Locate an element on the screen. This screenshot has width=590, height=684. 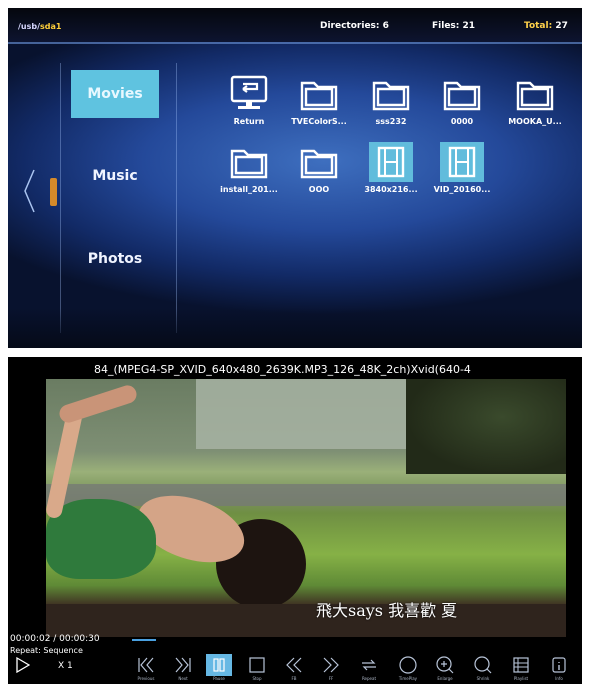
file-item-folder: 0000 is located at coordinates (462, 100).